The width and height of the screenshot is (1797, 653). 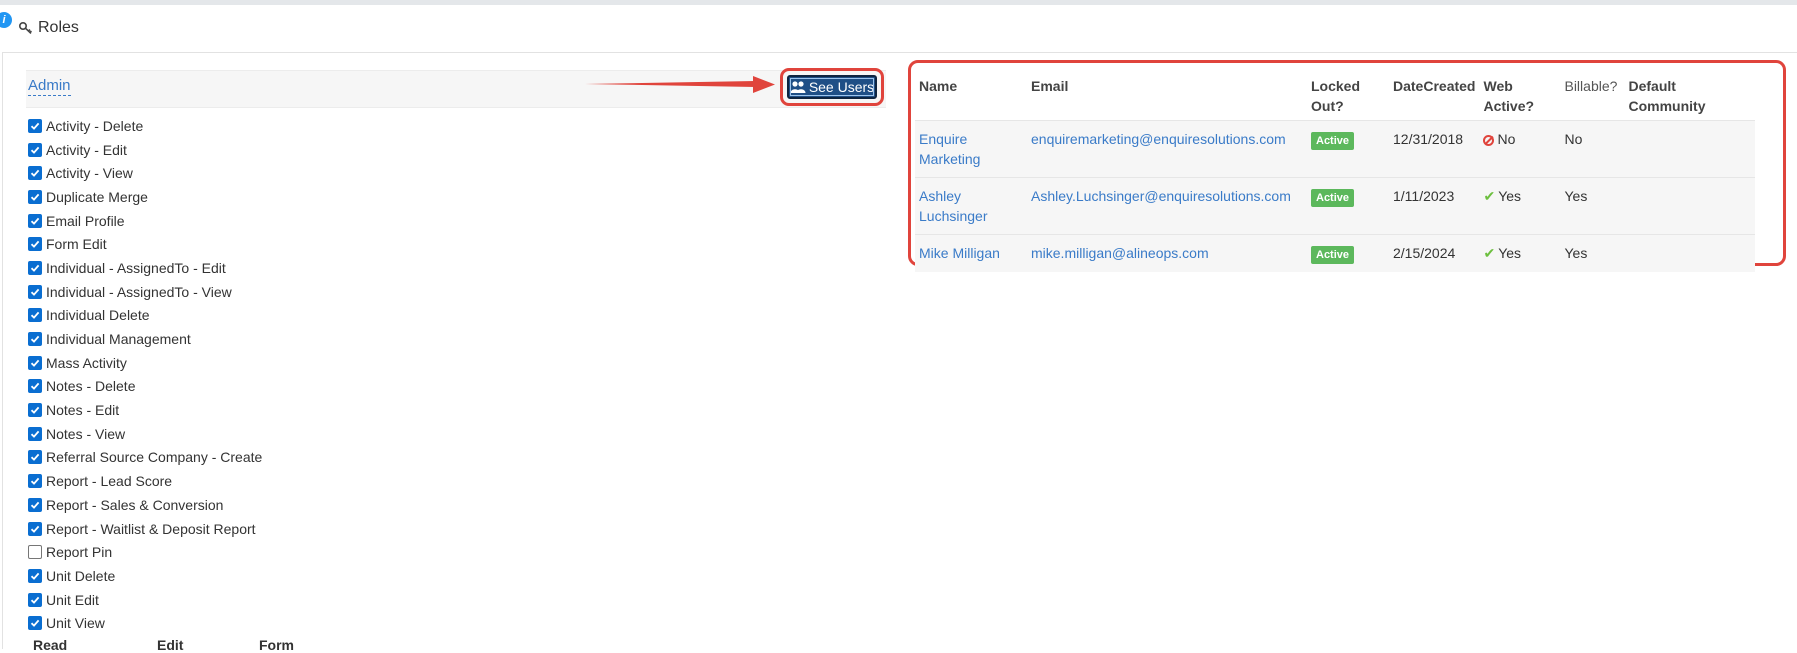 What do you see at coordinates (798, 87) in the screenshot?
I see `users-icon` at bounding box center [798, 87].